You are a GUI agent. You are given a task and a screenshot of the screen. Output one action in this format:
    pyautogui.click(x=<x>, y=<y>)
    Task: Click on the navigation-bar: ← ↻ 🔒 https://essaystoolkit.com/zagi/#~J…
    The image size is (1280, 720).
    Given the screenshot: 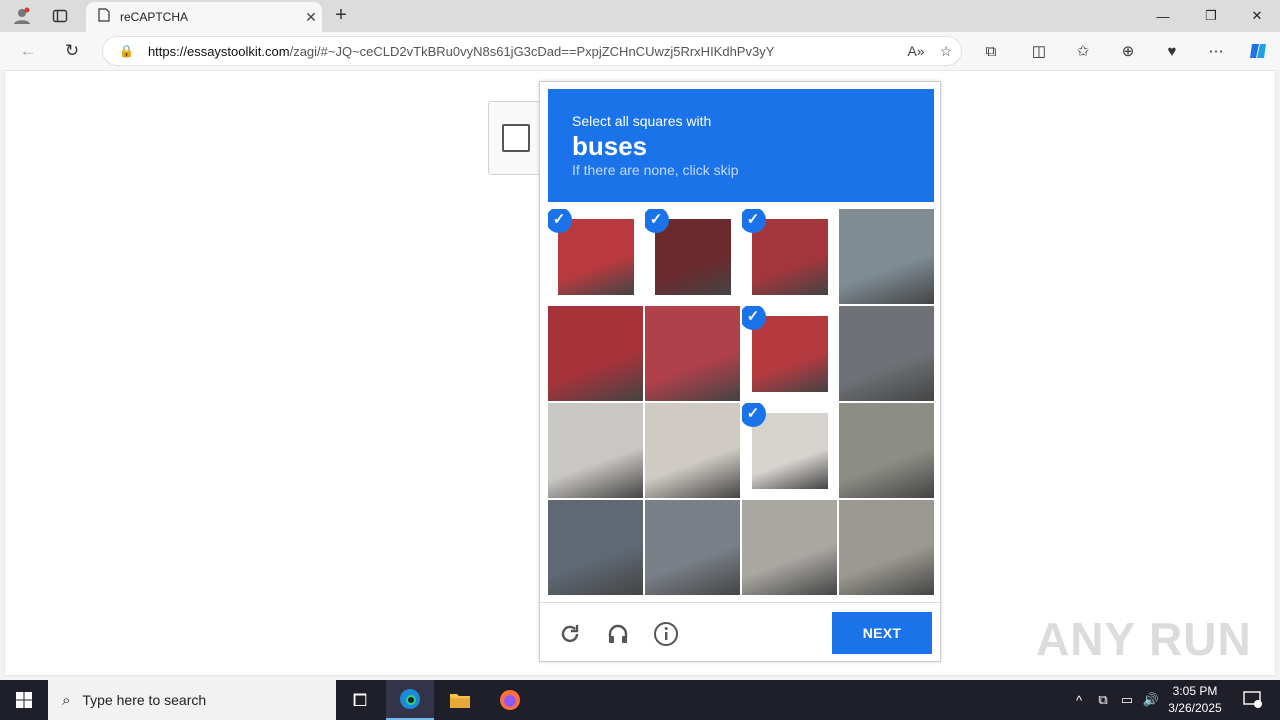 What is the action you would take?
    pyautogui.click(x=640, y=51)
    